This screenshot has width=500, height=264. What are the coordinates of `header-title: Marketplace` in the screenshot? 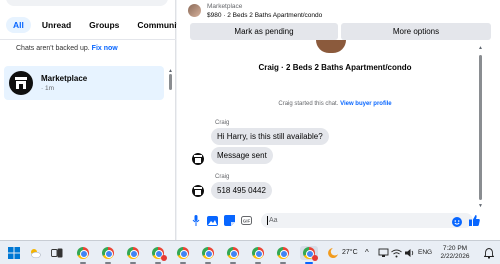 It's located at (225, 6).